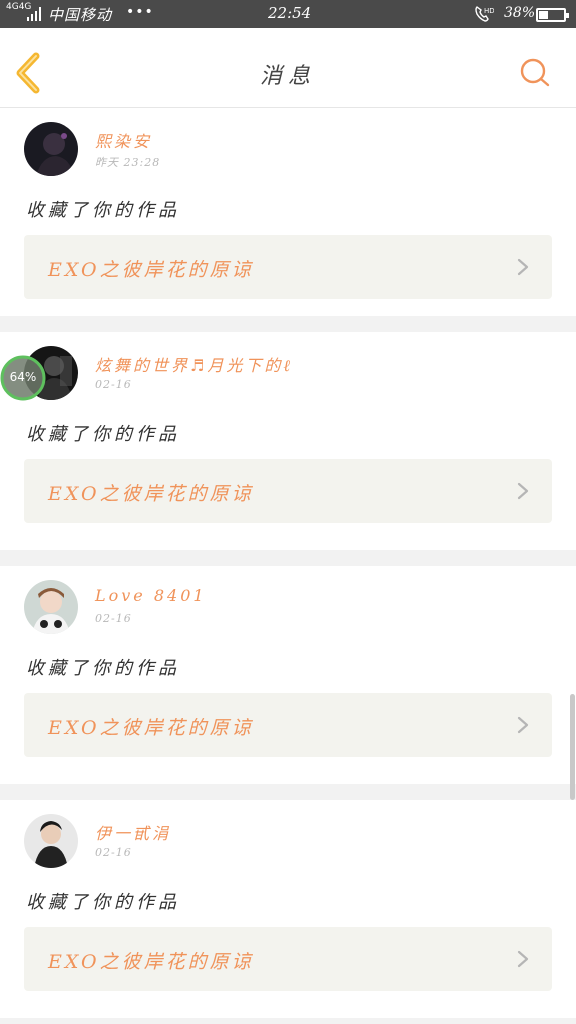 The height and width of the screenshot is (1024, 576). I want to click on clock: 22:54, so click(290, 13).